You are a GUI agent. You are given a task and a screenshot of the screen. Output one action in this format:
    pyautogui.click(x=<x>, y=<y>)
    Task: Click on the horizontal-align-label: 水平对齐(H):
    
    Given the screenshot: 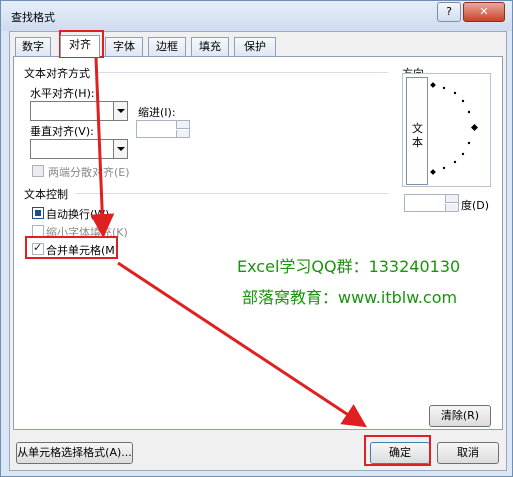 What is the action you would take?
    pyautogui.click(x=62, y=93)
    